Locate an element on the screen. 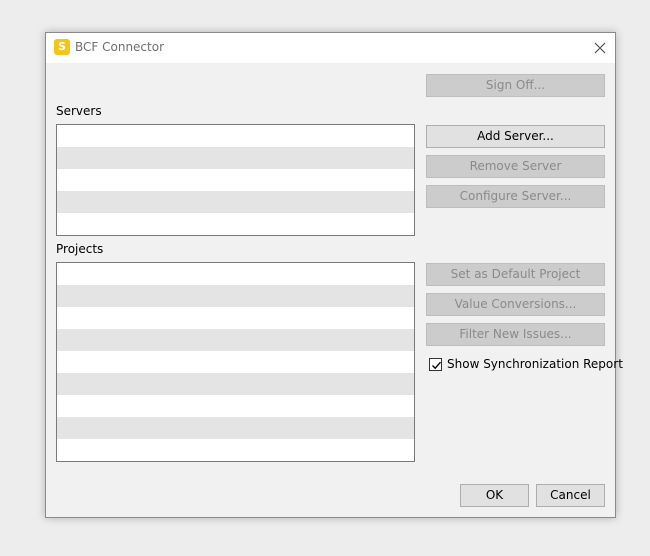  window-title: BCF Connector is located at coordinates (120, 47).